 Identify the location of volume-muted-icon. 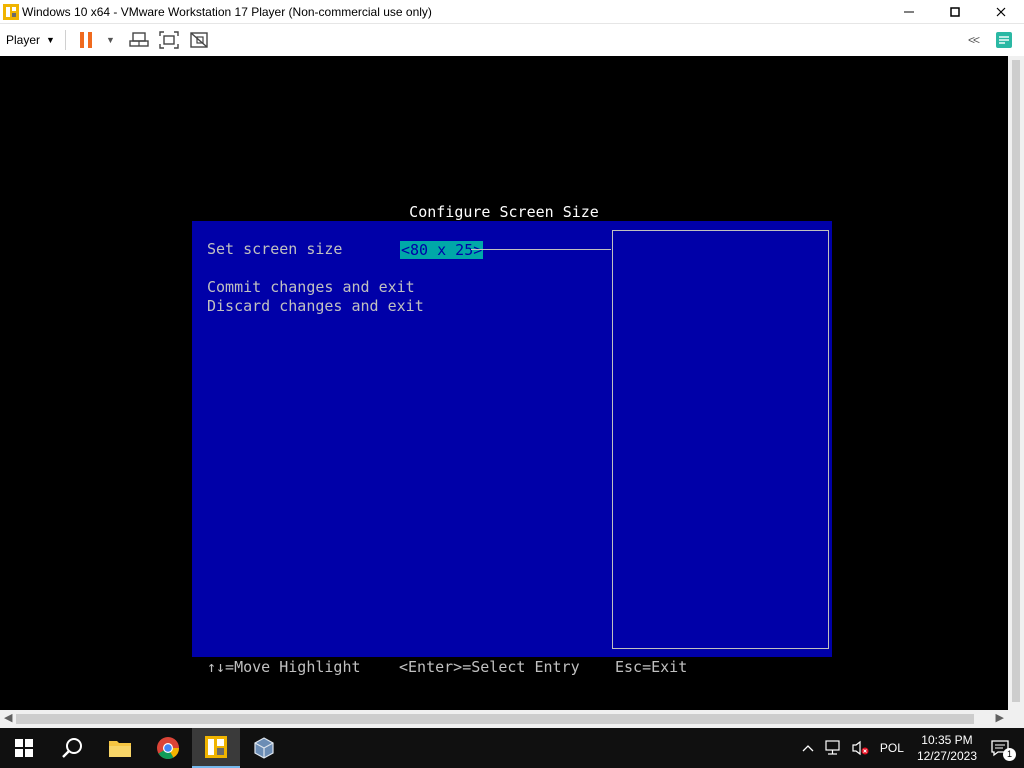
(861, 748).